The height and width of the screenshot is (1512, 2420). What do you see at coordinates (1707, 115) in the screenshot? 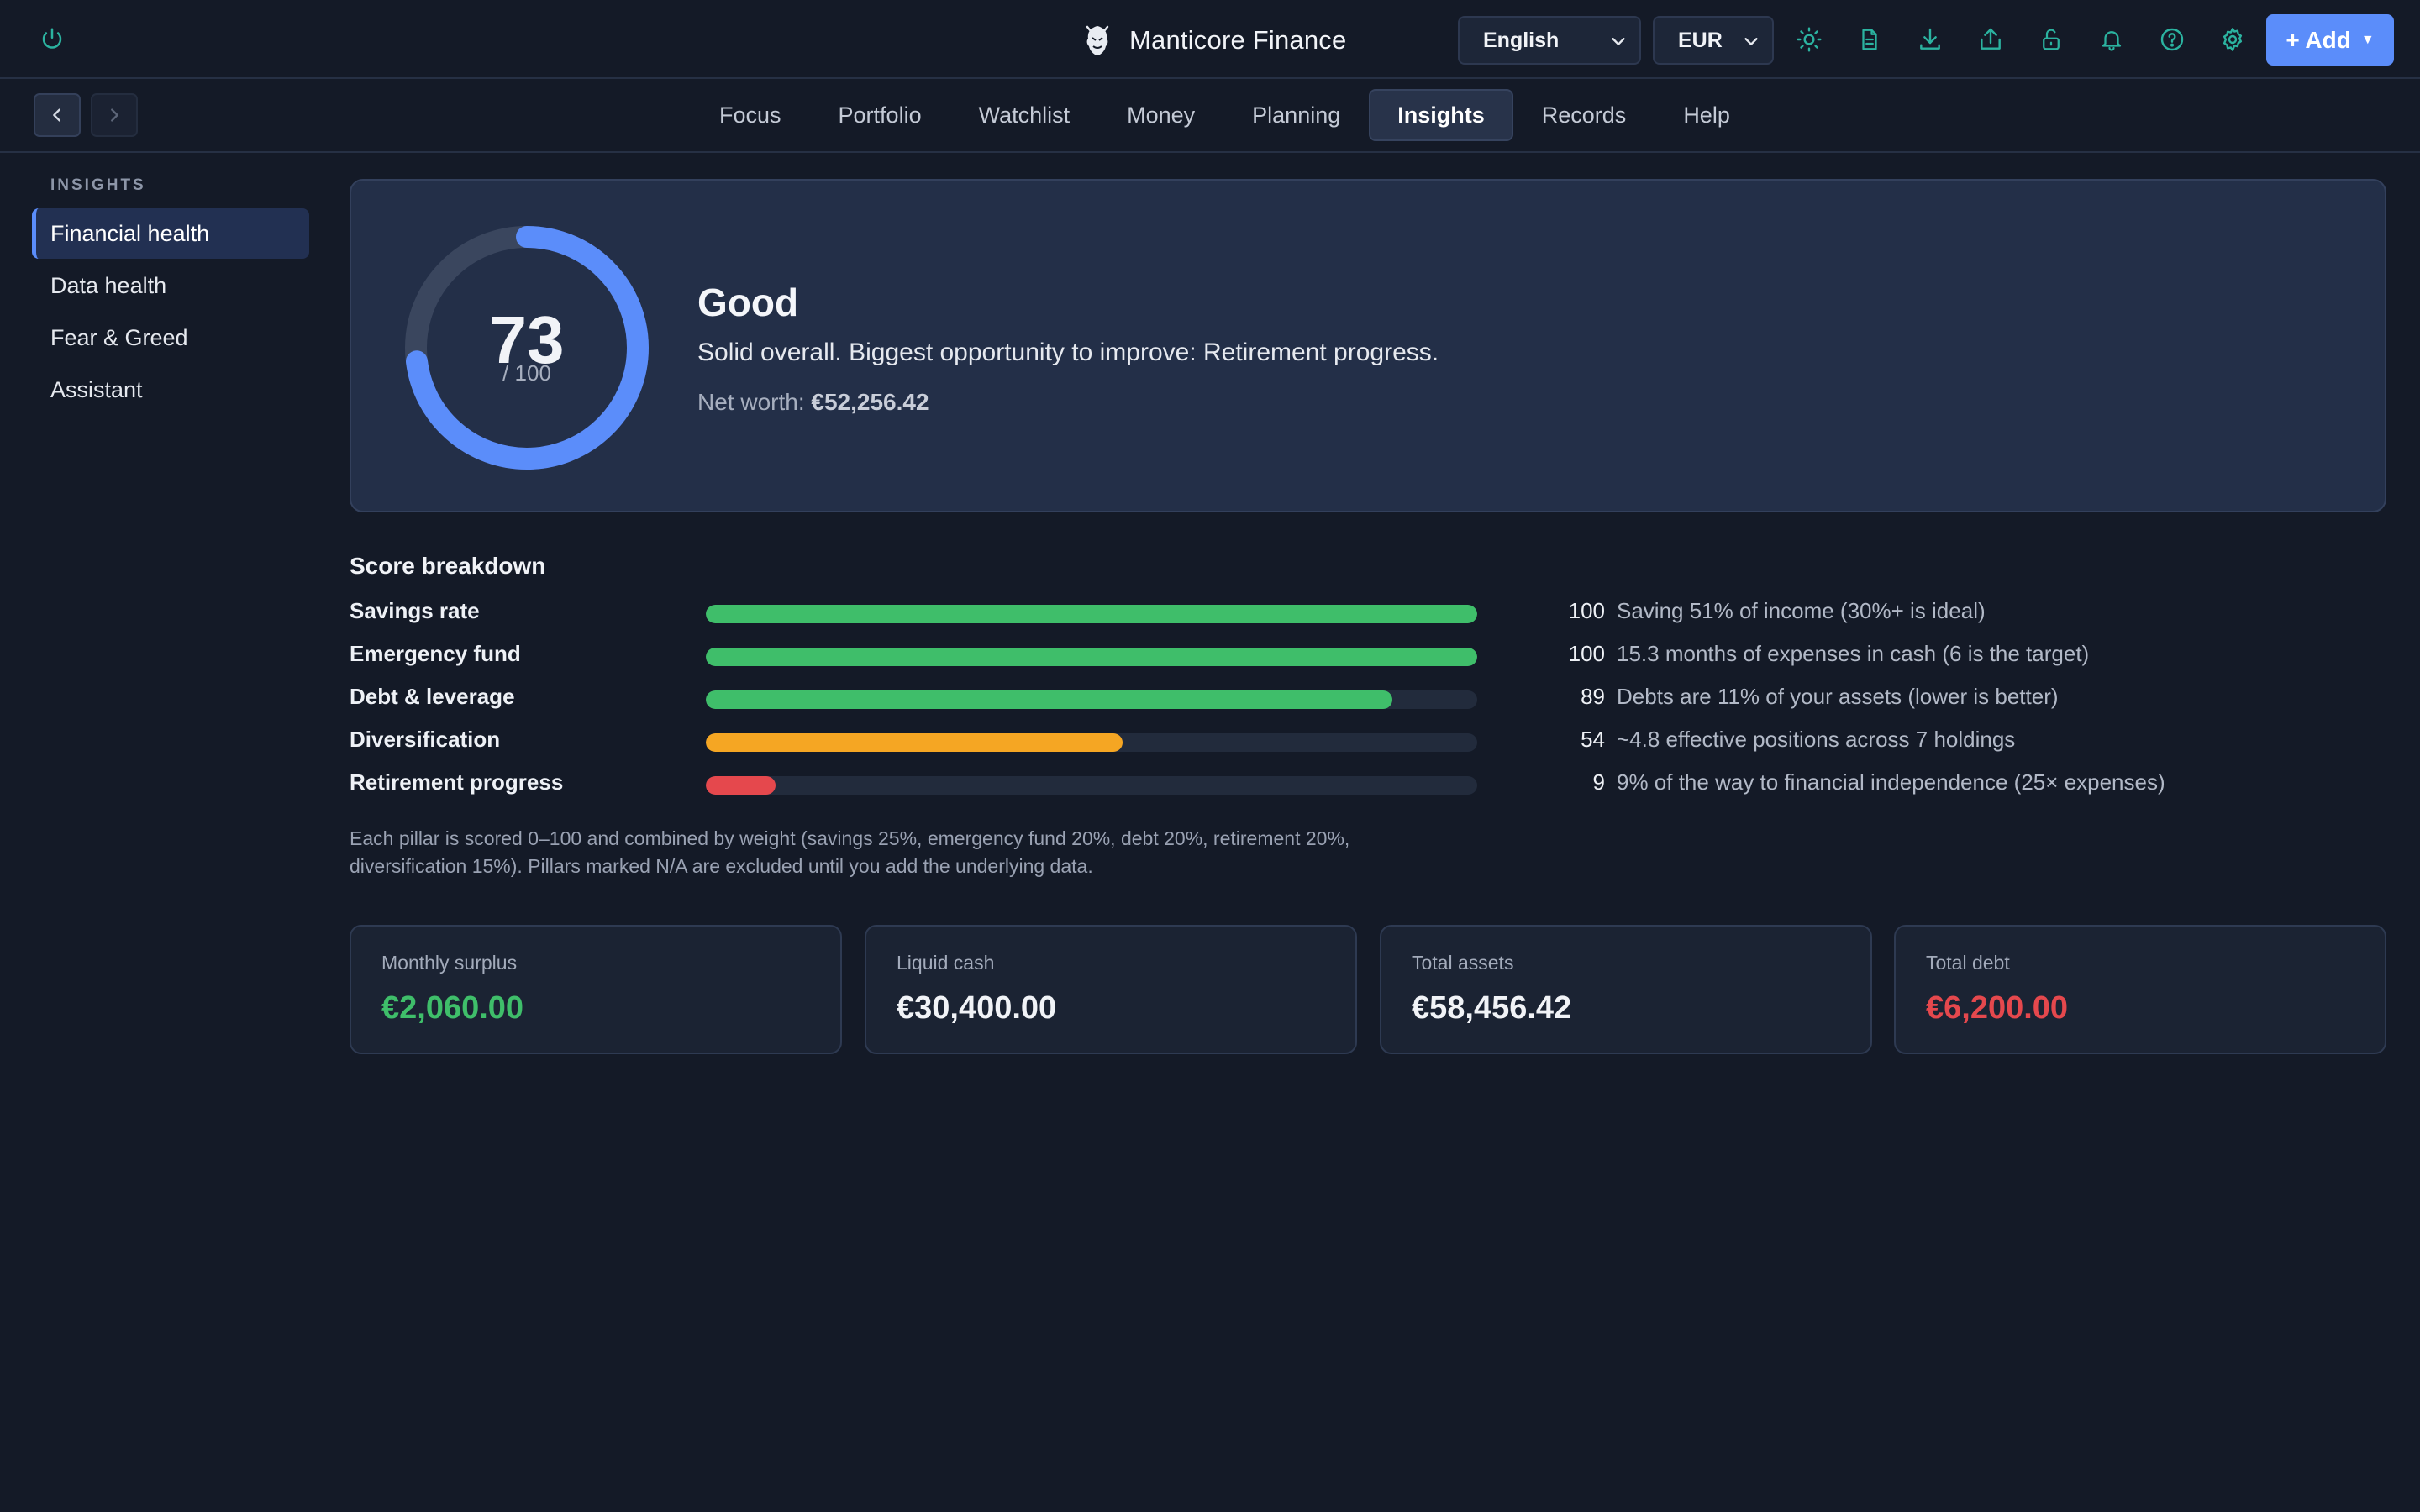
I see `tab-help: Help` at bounding box center [1707, 115].